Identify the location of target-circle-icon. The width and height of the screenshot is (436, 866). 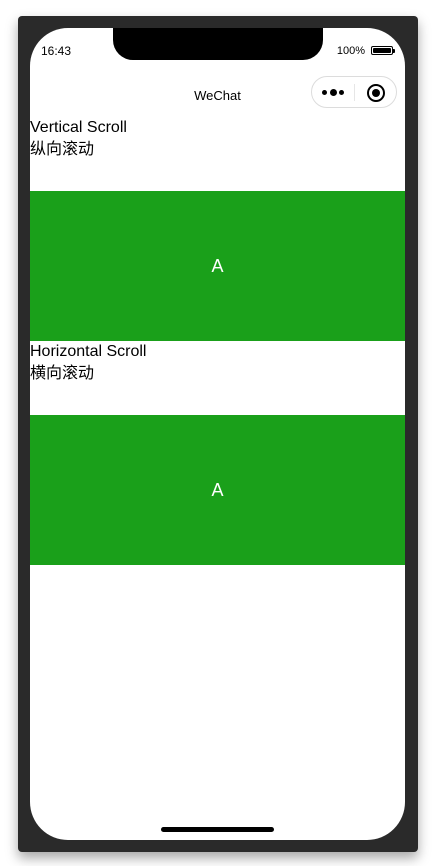
(376, 93).